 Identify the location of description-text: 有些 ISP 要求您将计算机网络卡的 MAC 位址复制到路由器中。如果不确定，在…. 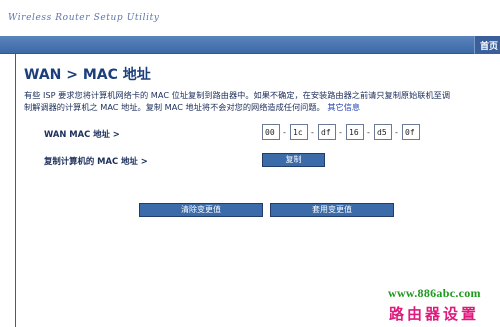
(237, 101).